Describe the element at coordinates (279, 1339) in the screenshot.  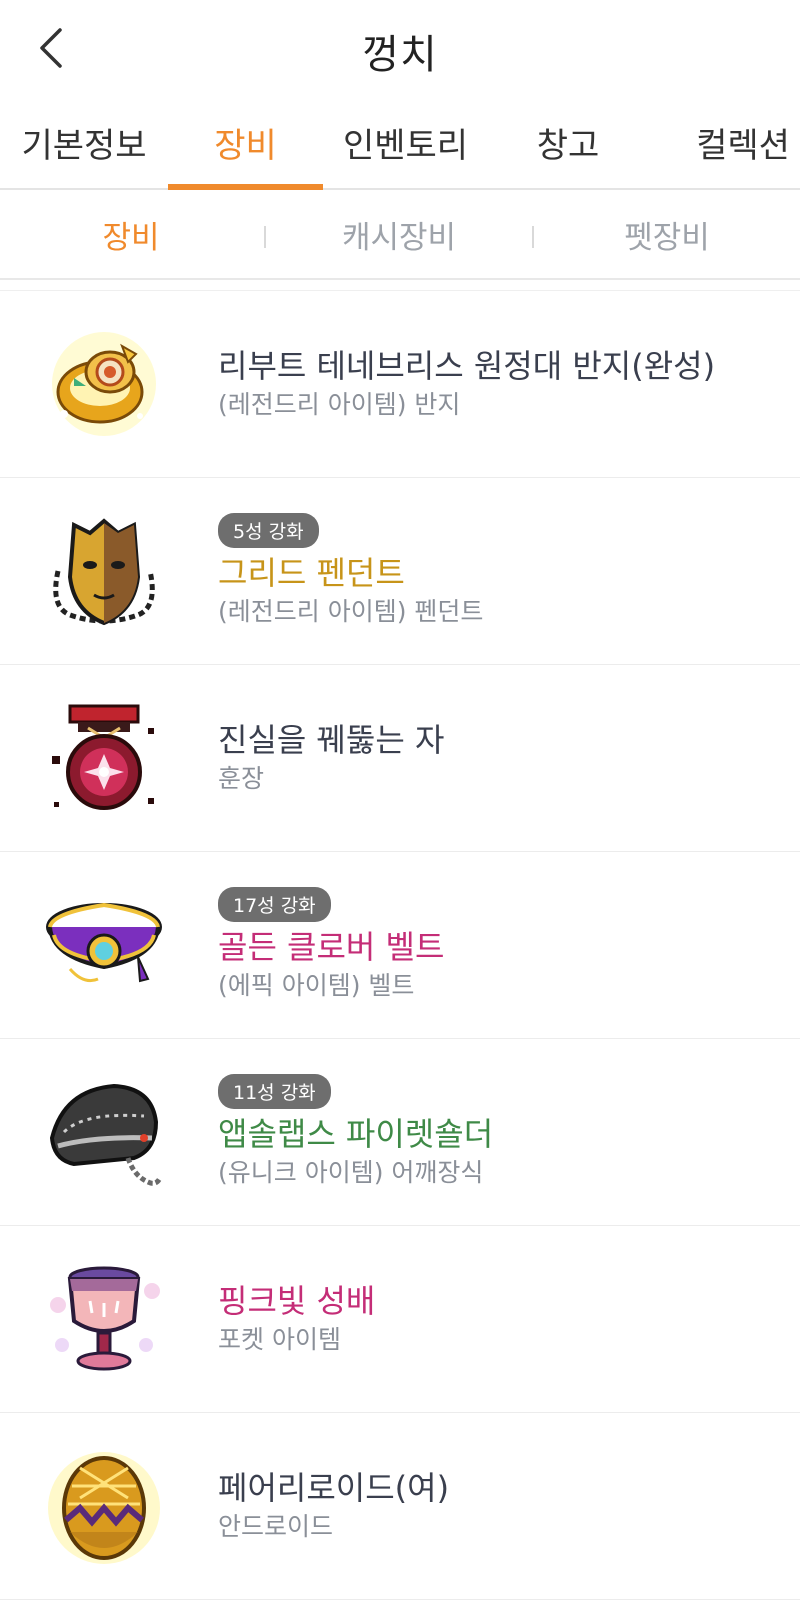
I see `item-type: 포켓 아이템` at that location.